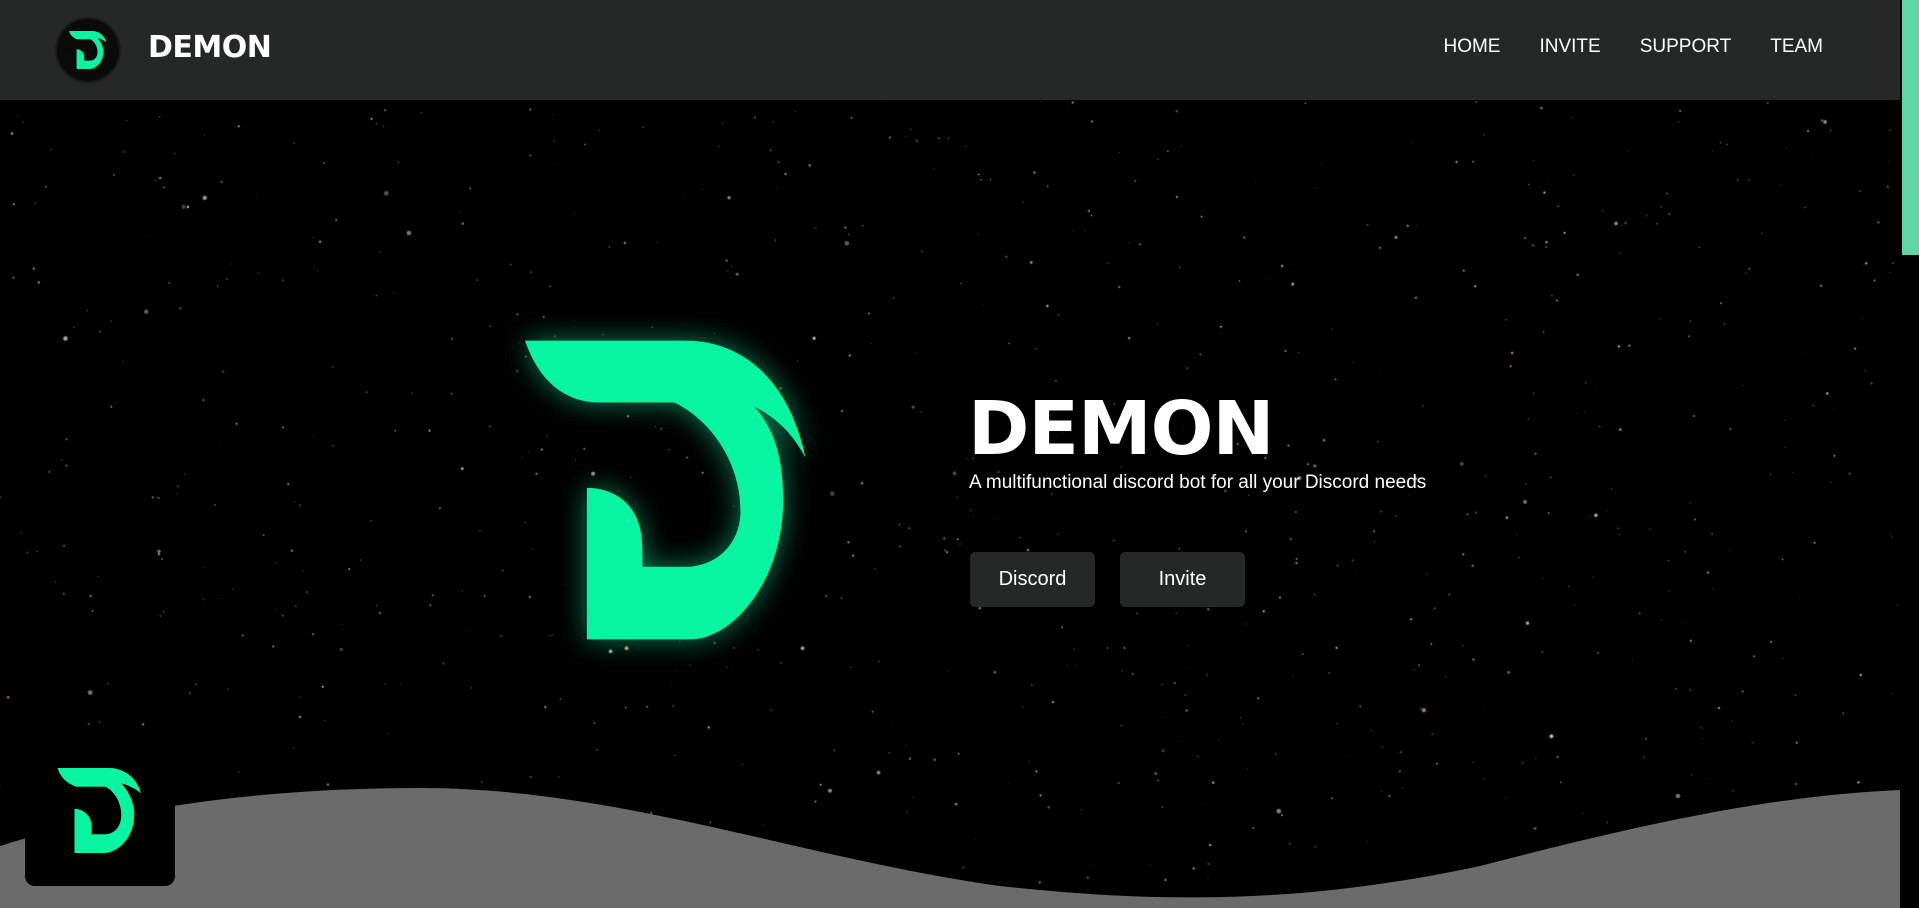  I want to click on brand-logo, so click(88, 50).